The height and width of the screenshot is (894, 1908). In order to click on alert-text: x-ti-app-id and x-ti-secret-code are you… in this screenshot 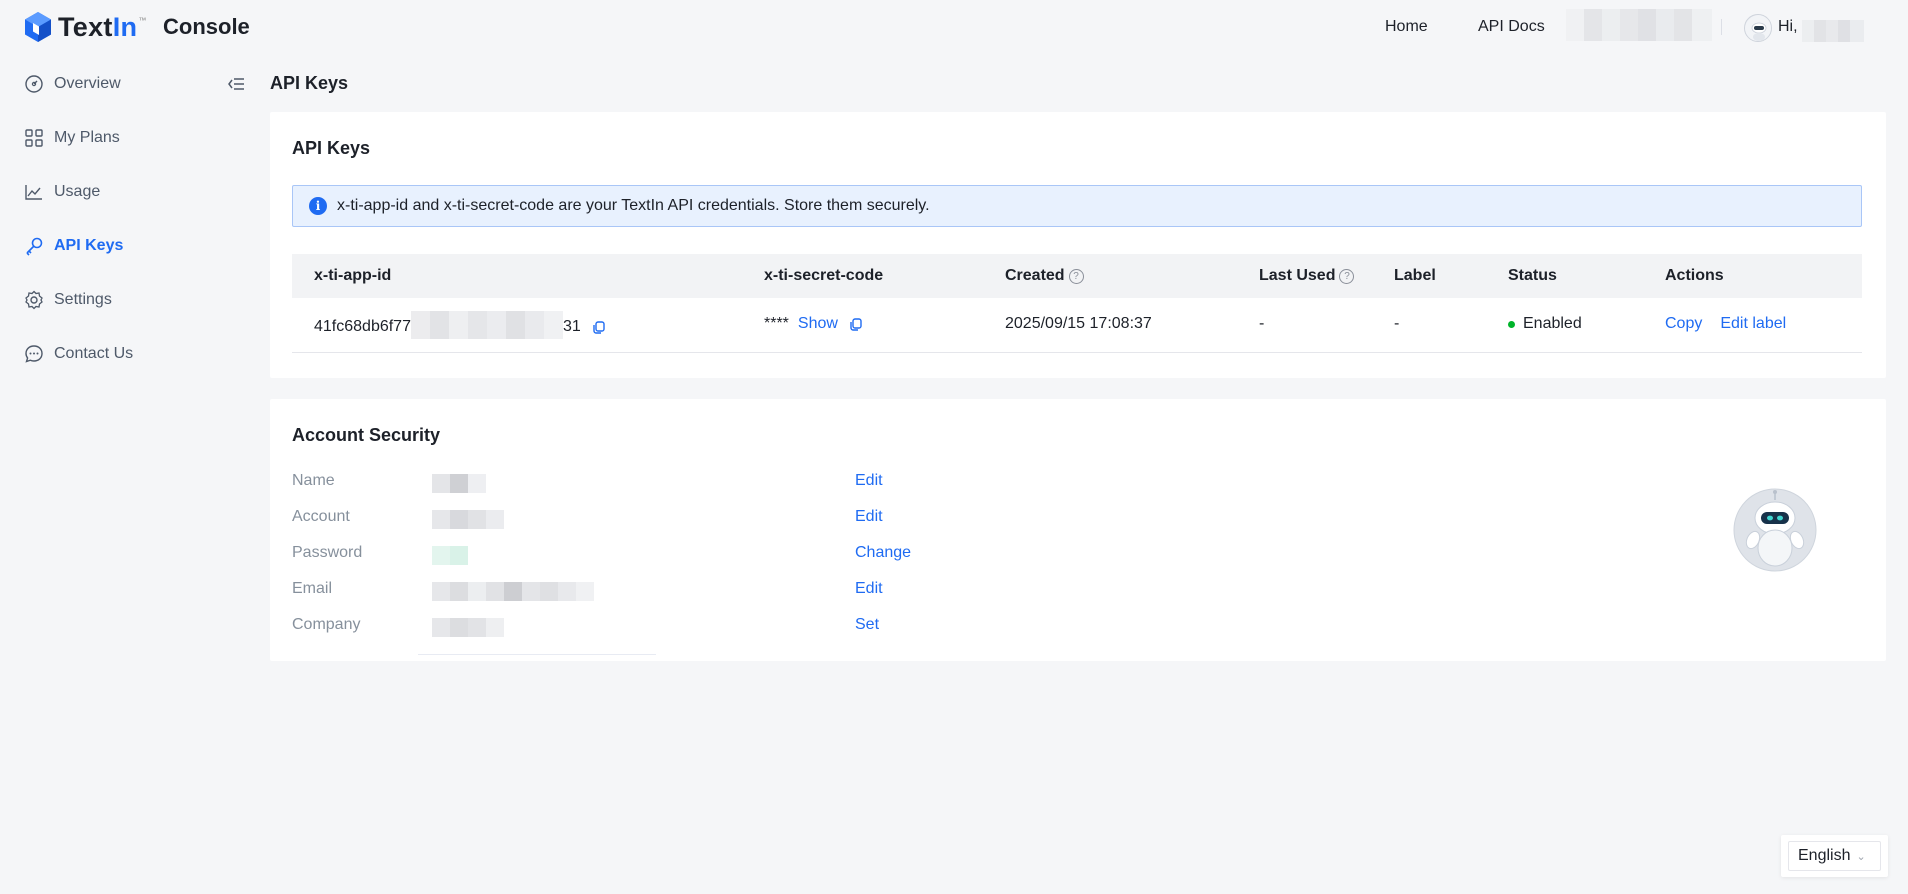, I will do `click(633, 205)`.